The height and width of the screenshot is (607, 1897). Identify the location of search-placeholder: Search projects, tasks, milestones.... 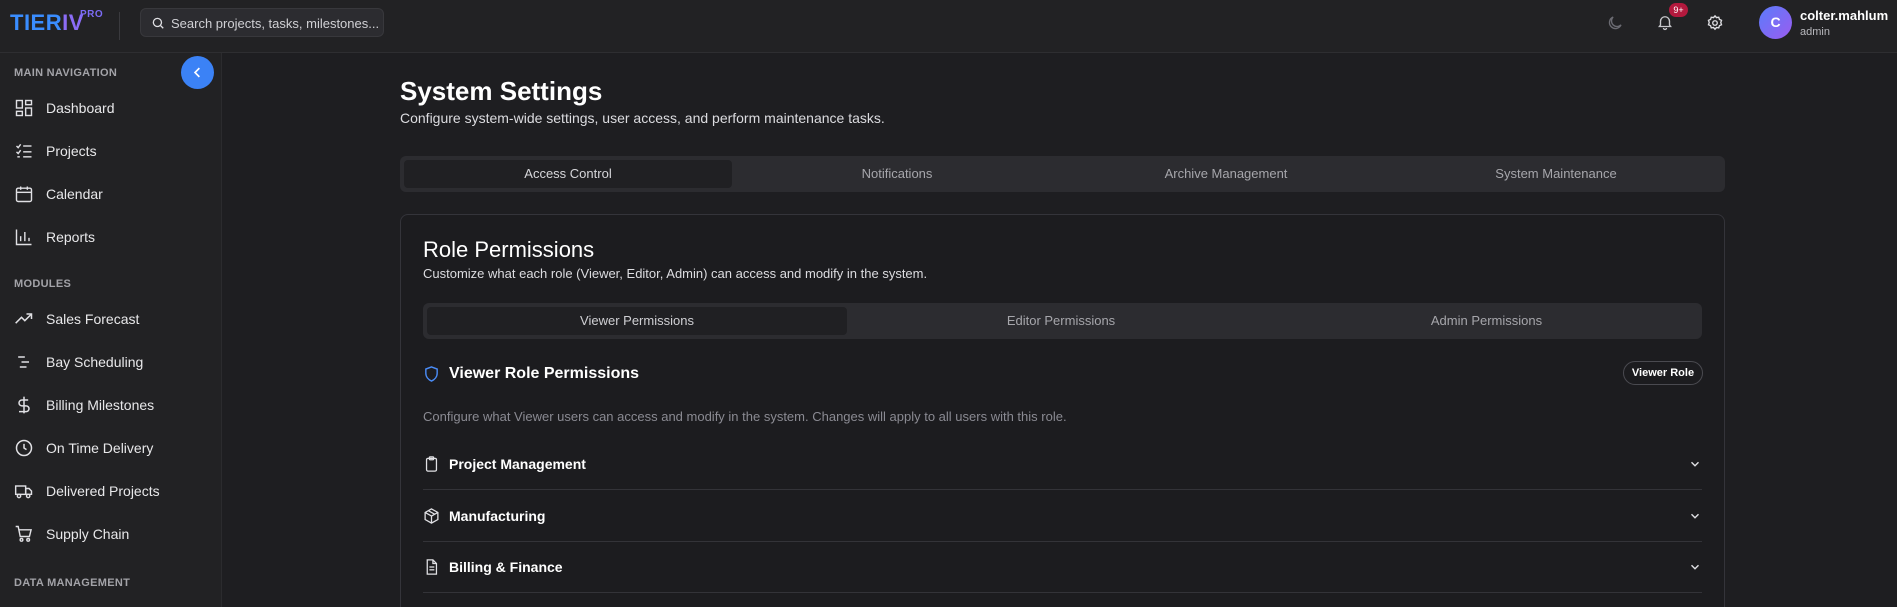
(275, 23).